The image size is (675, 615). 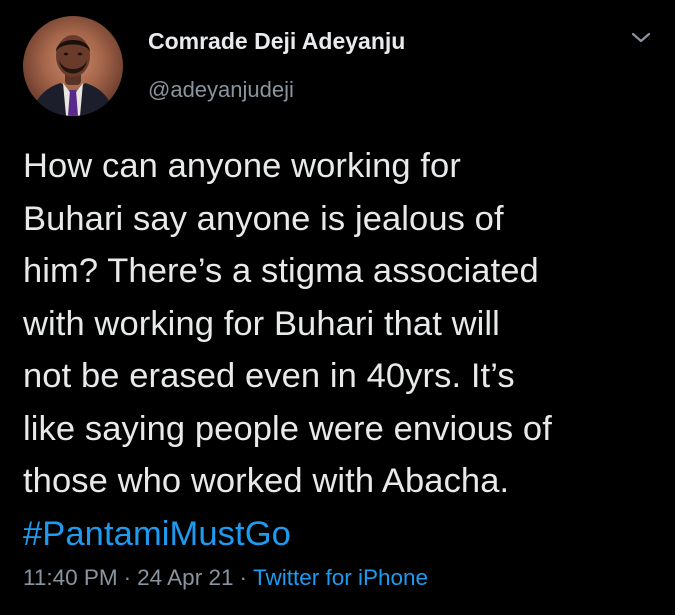 I want to click on tweet-text-line: How can anyone working for, so click(x=242, y=166).